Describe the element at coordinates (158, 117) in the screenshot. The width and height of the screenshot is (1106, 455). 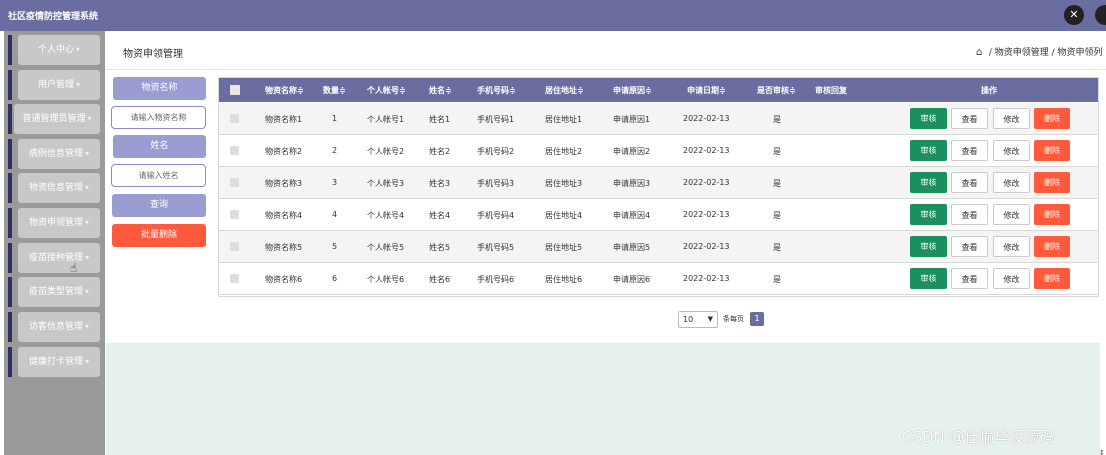
I see `supply-name-input` at that location.